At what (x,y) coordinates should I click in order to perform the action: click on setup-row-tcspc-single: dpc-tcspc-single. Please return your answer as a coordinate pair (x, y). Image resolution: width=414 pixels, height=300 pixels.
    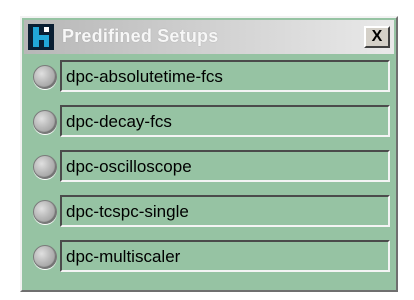
    Looking at the image, I should click on (213, 212).